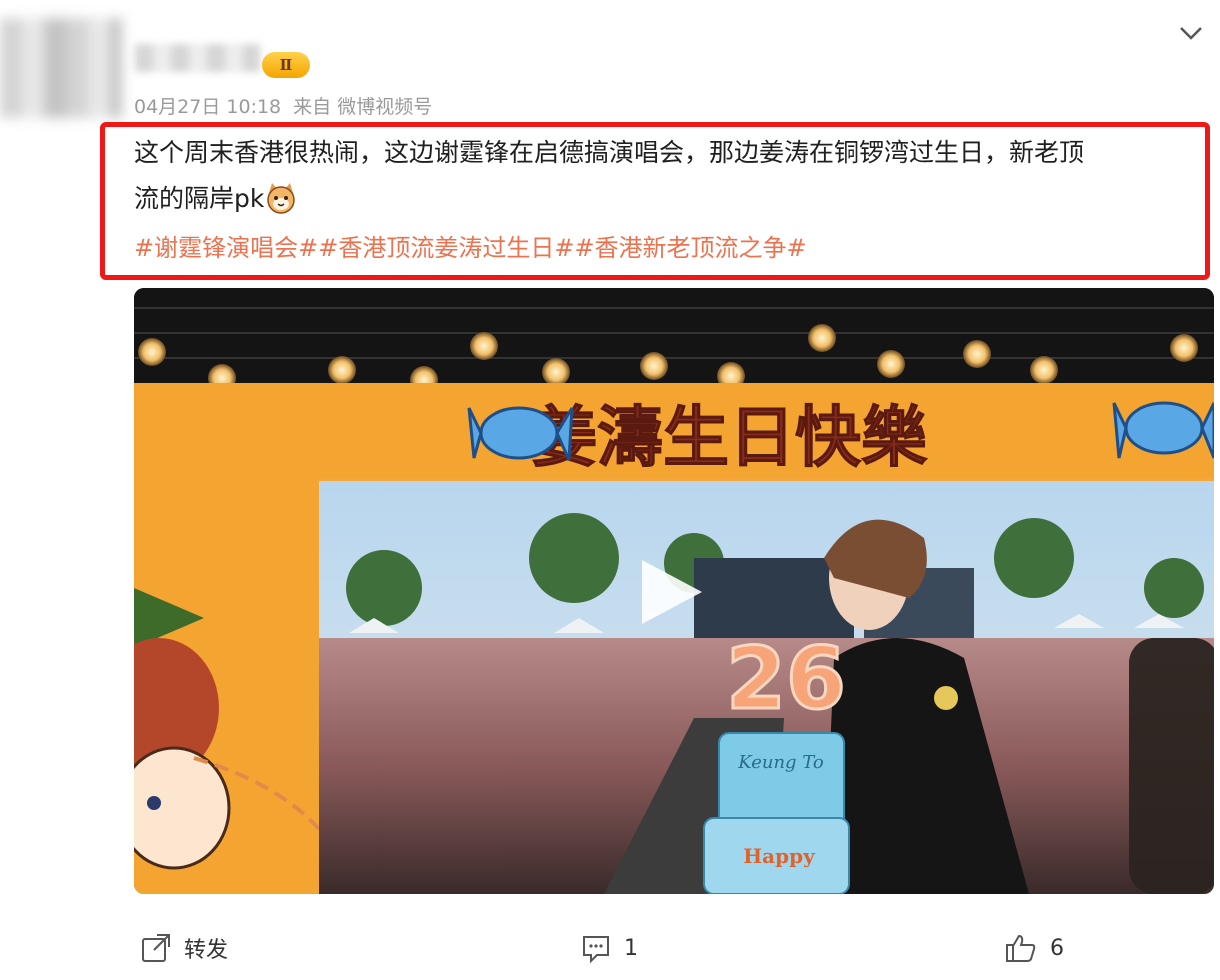 The height and width of the screenshot is (980, 1220). I want to click on comment-button: 1, so click(609, 948).